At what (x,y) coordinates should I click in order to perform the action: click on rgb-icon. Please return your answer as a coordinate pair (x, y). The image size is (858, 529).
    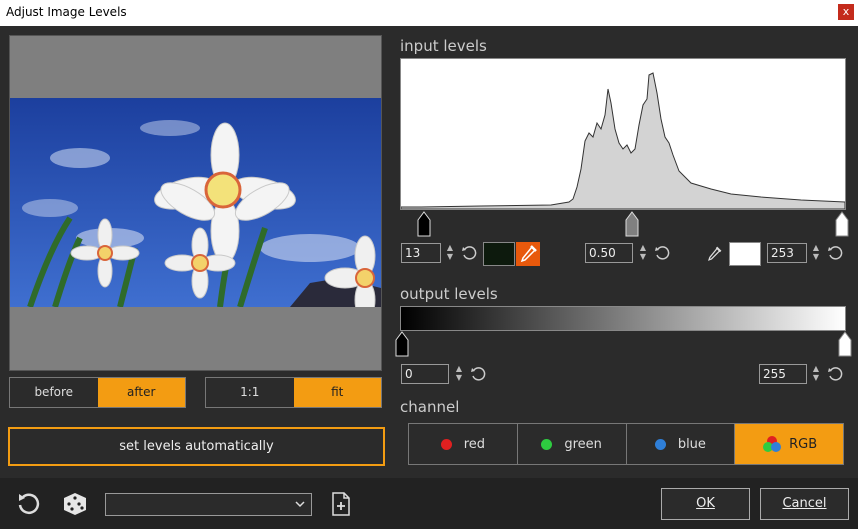
    Looking at the image, I should click on (772, 444).